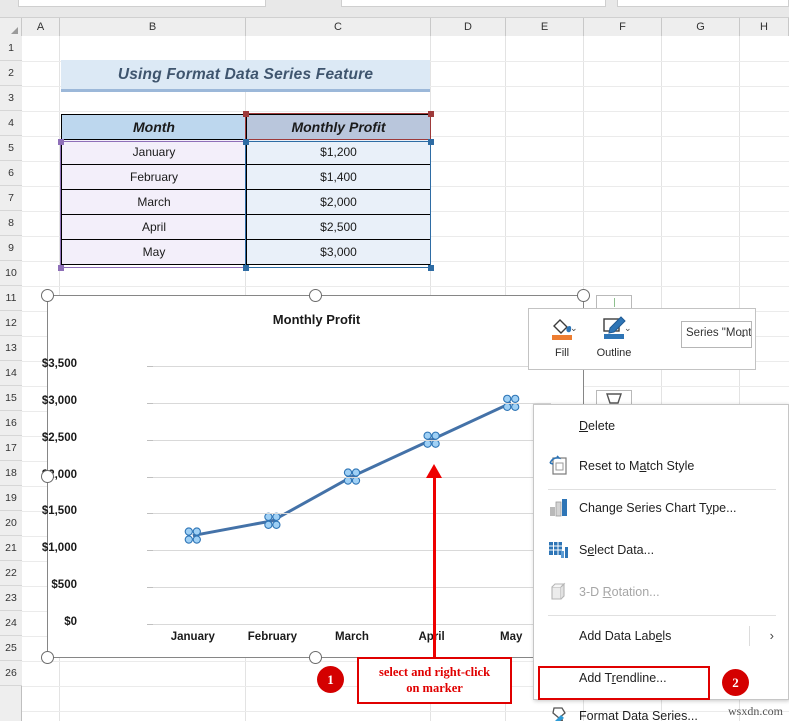 This screenshot has height=721, width=789. What do you see at coordinates (716, 334) in the screenshot?
I see `series-selector-dropdown: Series "Monthly ⌄` at bounding box center [716, 334].